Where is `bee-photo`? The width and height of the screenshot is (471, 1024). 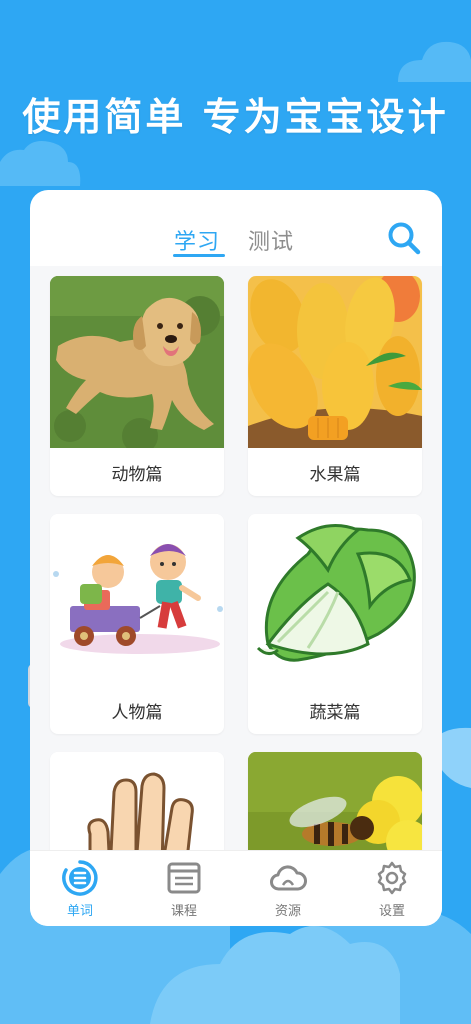 bee-photo is located at coordinates (335, 801).